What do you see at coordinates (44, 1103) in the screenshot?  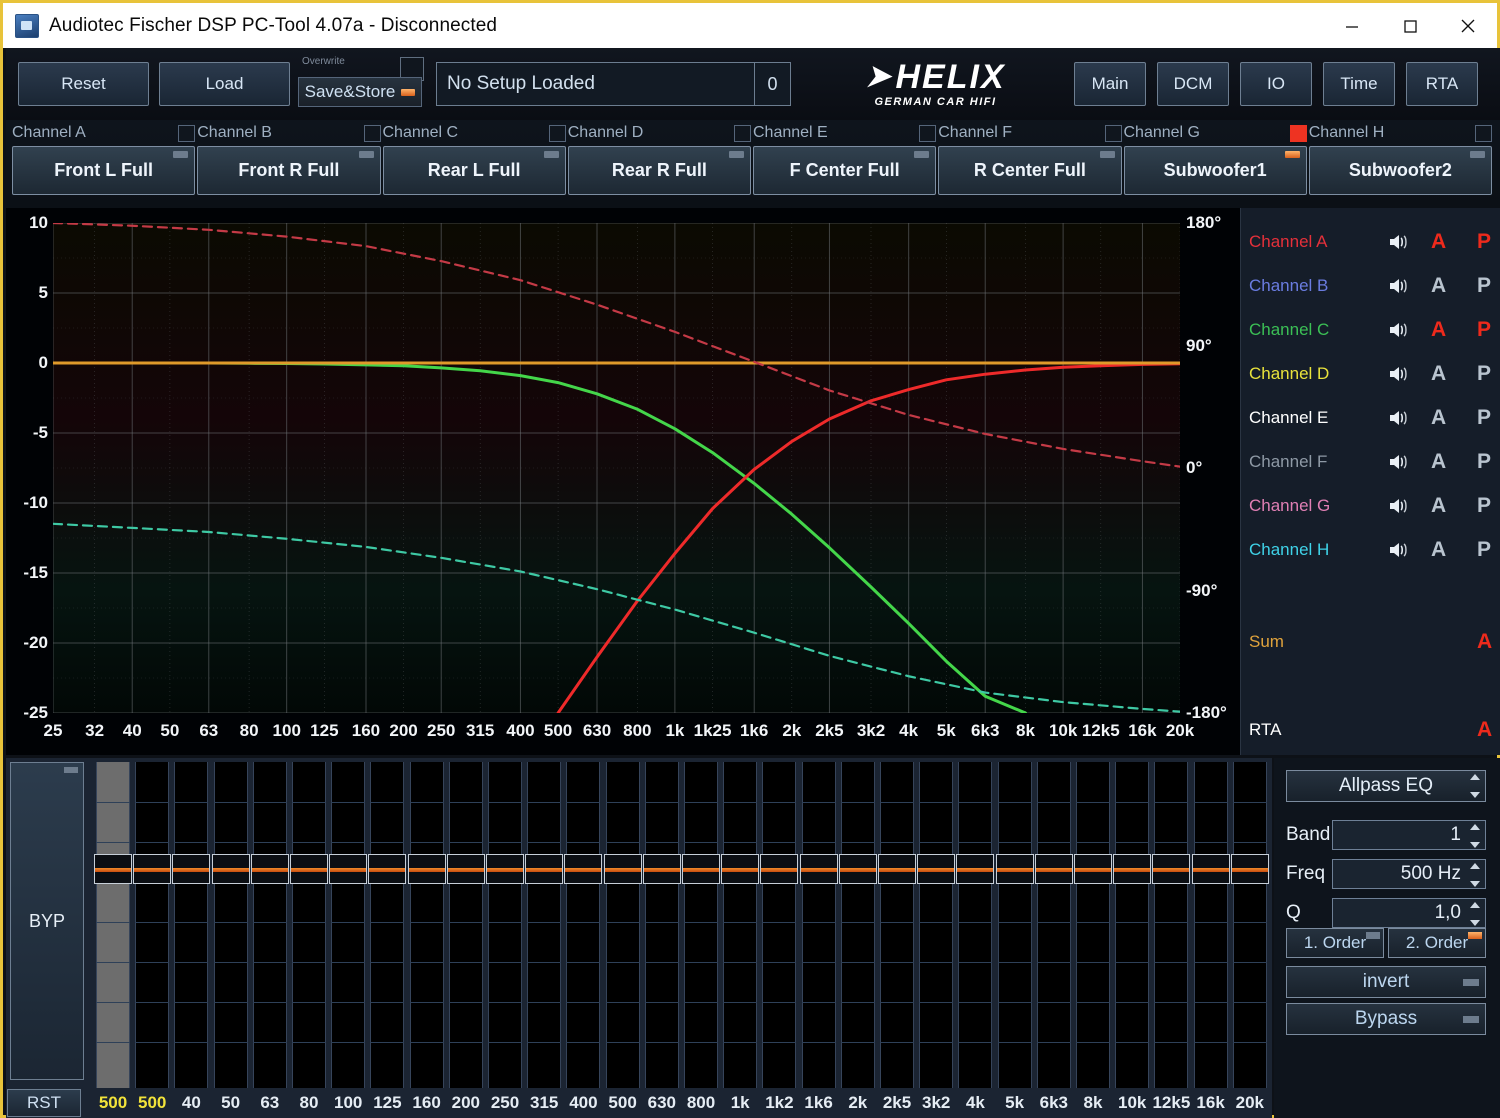 I see `eq-reset-button: RST` at bounding box center [44, 1103].